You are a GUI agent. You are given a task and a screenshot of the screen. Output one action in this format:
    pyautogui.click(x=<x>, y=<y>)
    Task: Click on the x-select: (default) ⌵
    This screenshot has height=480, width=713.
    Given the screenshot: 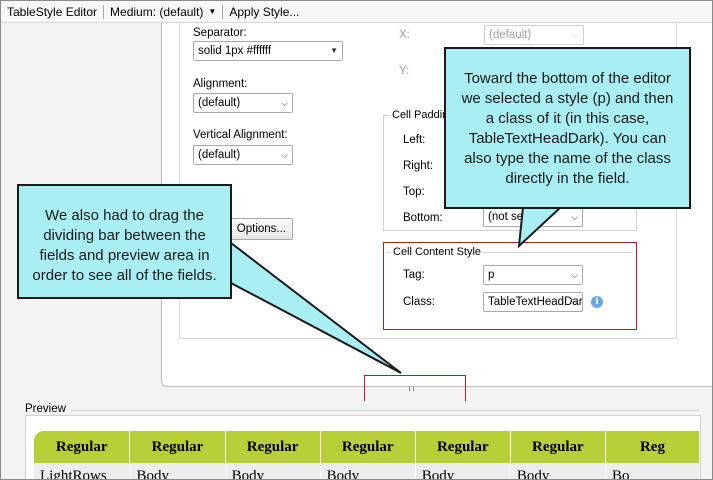 What is the action you would take?
    pyautogui.click(x=534, y=35)
    